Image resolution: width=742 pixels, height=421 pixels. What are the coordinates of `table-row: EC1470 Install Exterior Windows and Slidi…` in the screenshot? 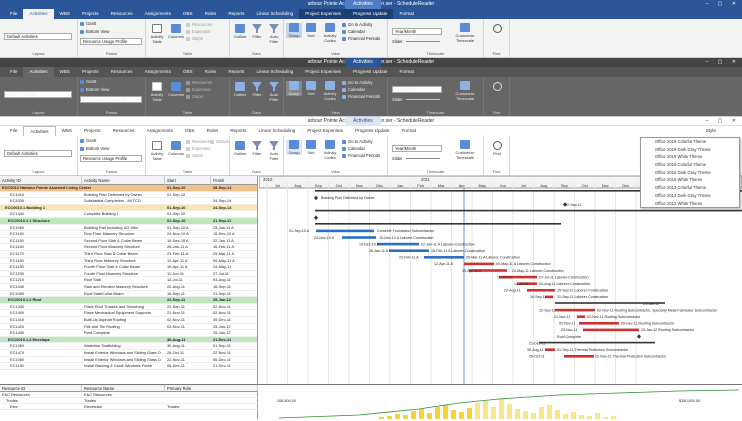 It's located at (128, 353).